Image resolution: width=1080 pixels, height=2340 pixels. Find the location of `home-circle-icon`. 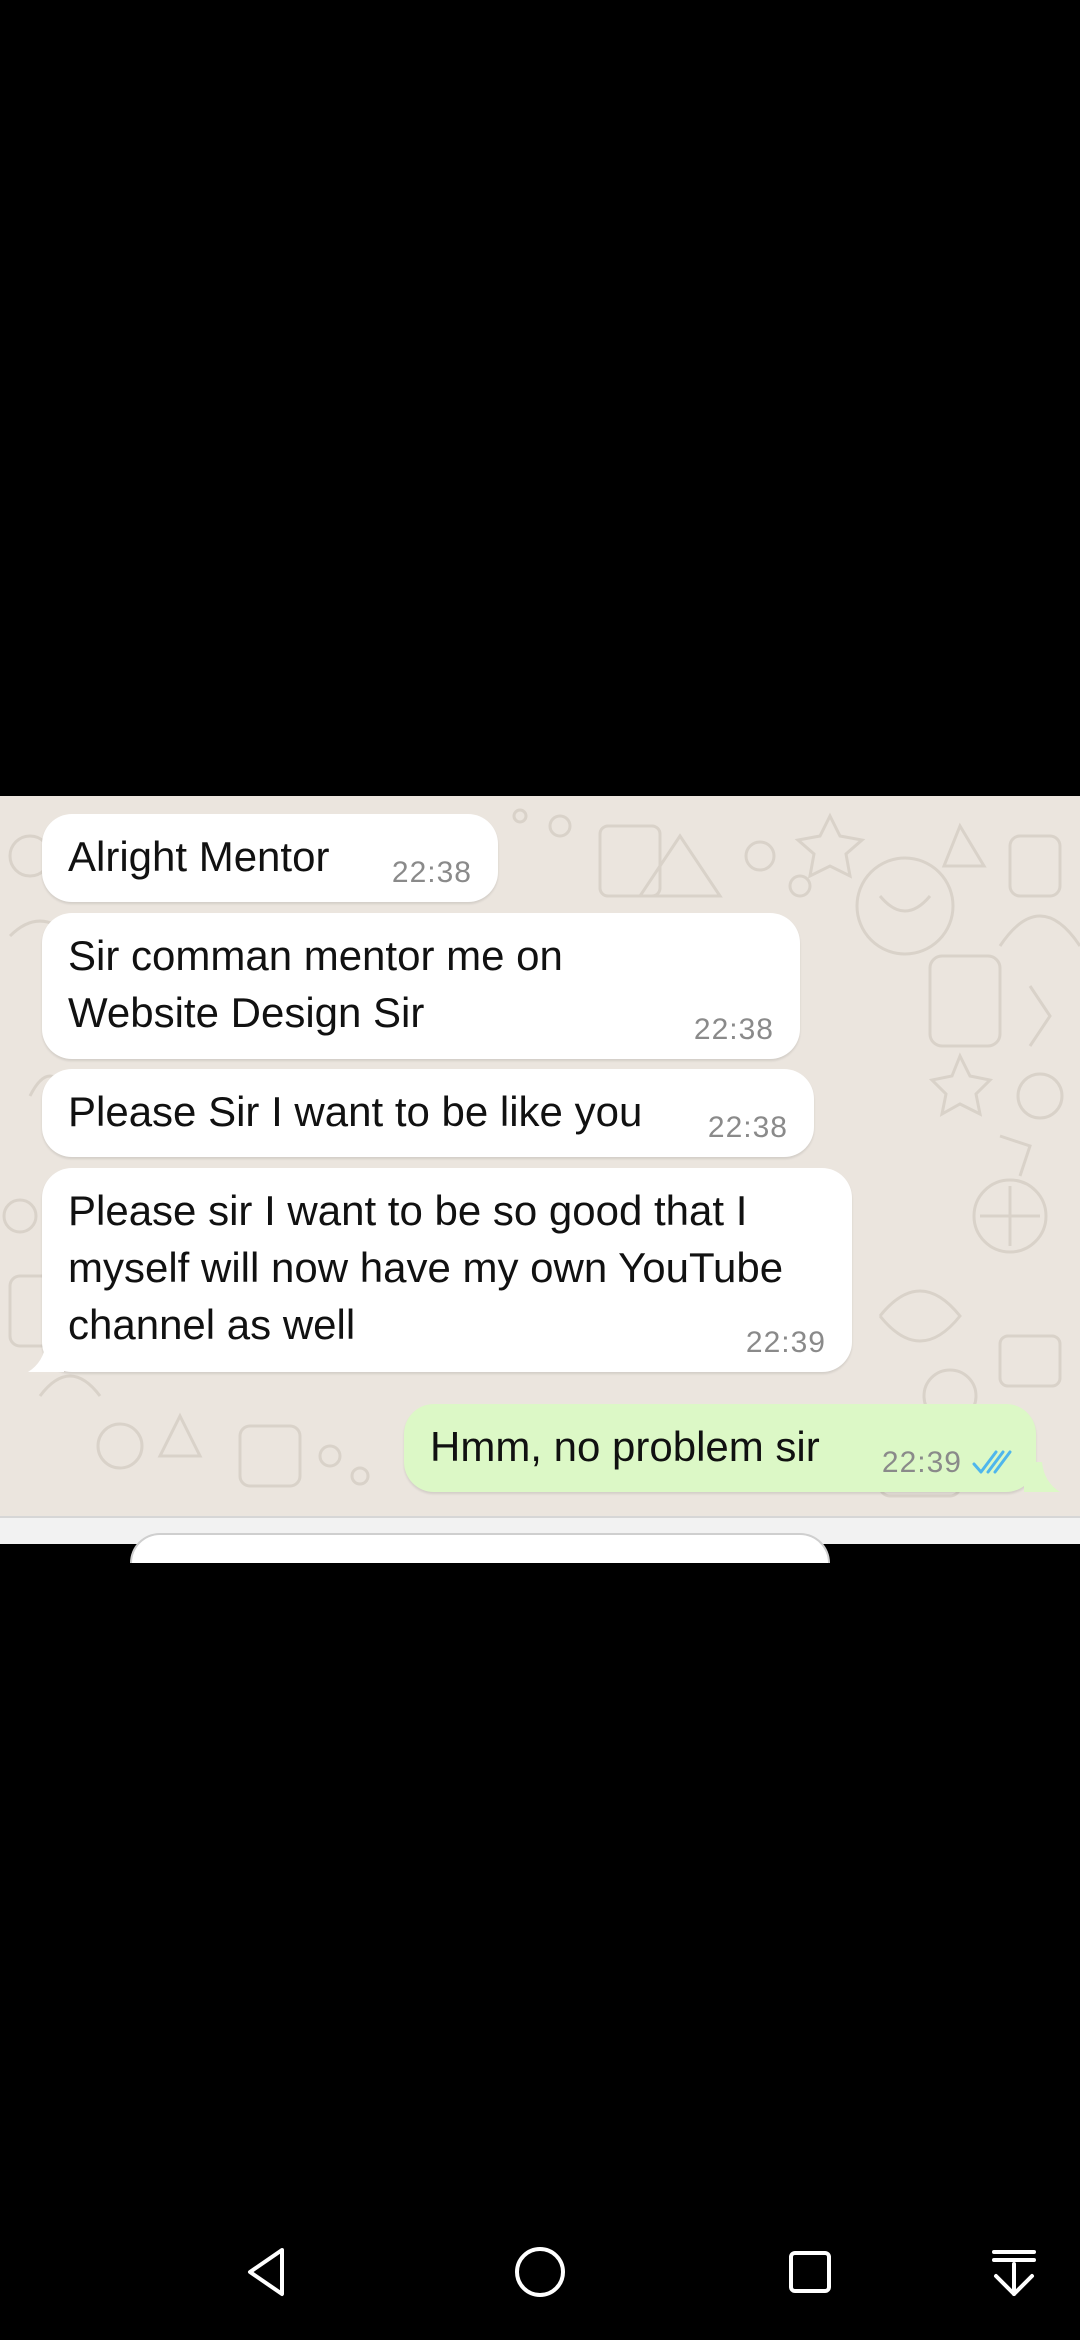

home-circle-icon is located at coordinates (540, 2272).